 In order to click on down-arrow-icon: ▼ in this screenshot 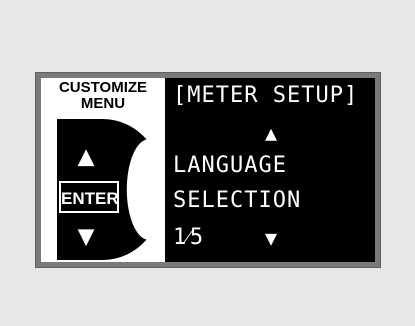, I will do `click(86, 235)`.